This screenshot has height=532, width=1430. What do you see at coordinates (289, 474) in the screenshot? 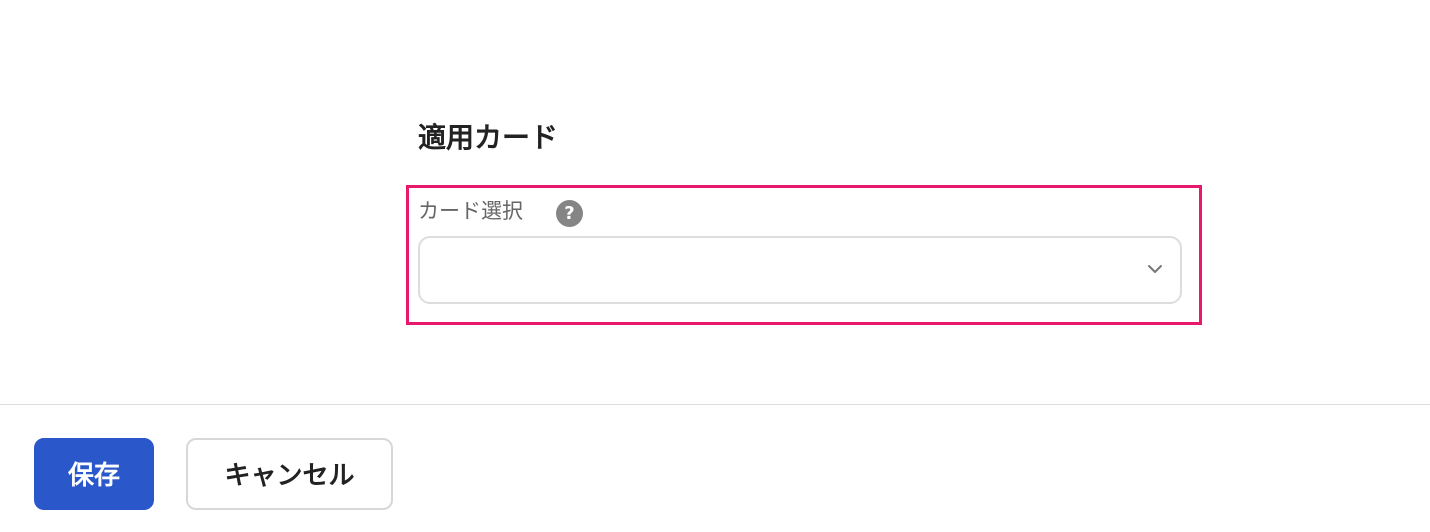
I see `cancel-button: キャンセル` at bounding box center [289, 474].